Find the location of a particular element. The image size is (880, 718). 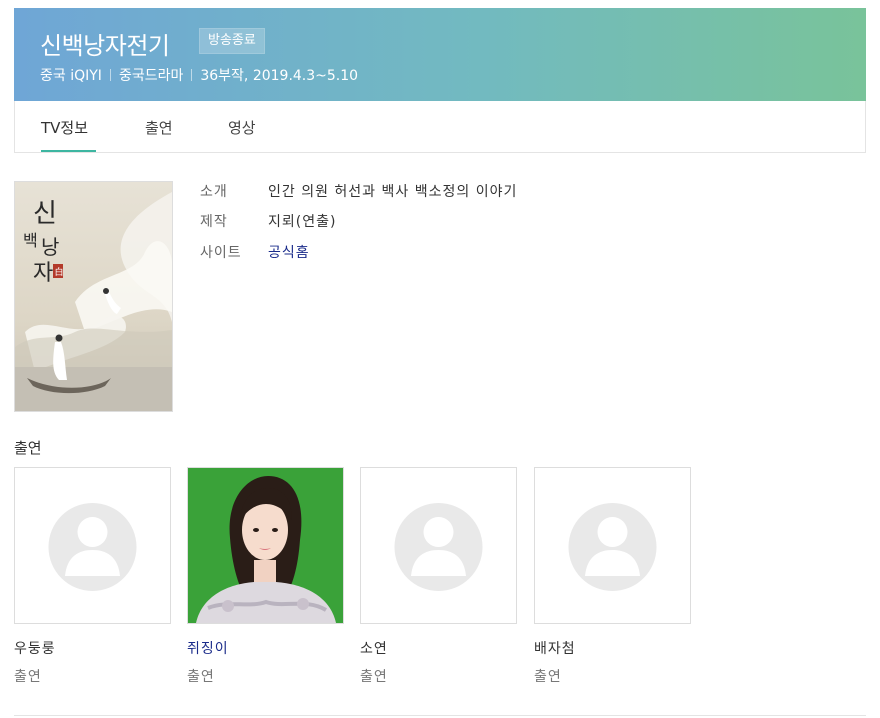

poster-artwork: 신 백 낭 자 白 is located at coordinates (93, 296).